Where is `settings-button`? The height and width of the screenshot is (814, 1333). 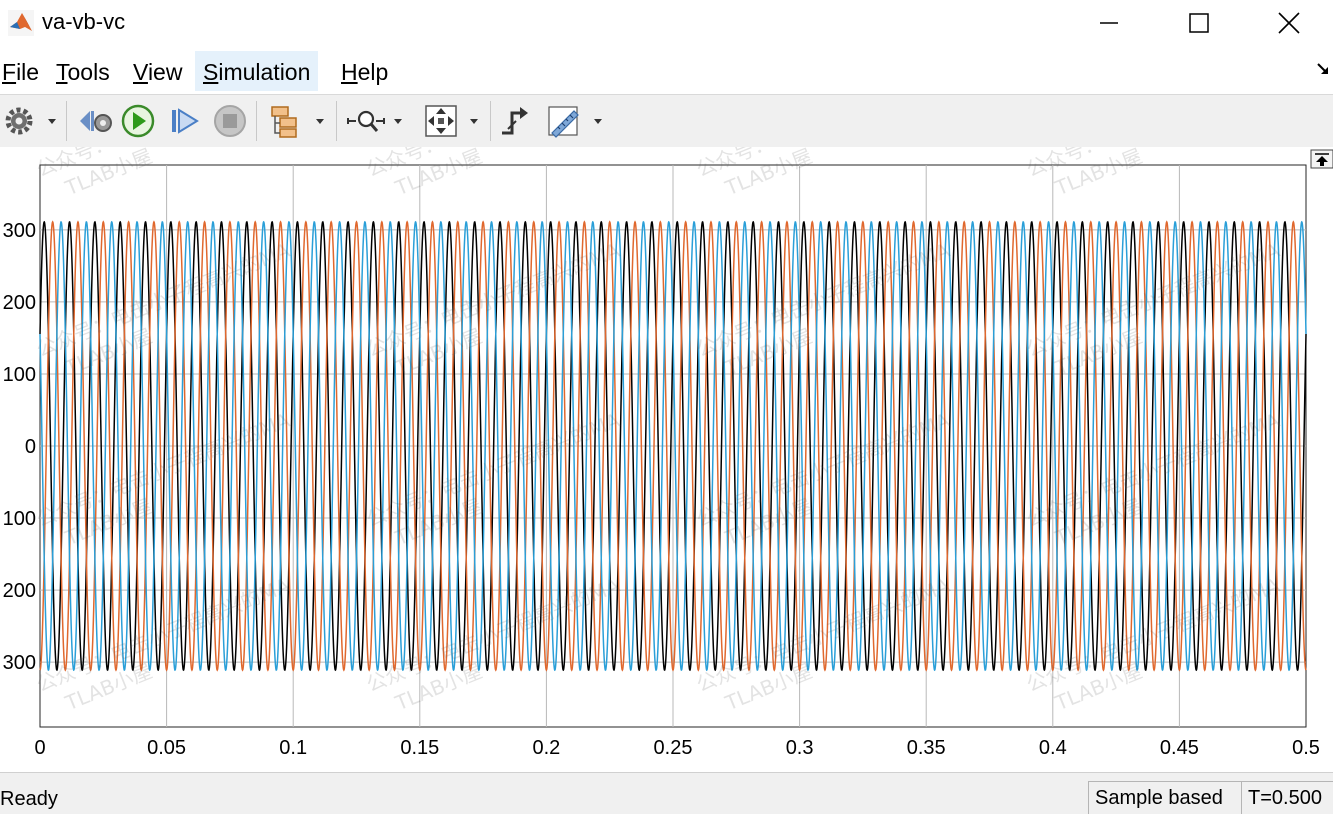
settings-button is located at coordinates (31, 121).